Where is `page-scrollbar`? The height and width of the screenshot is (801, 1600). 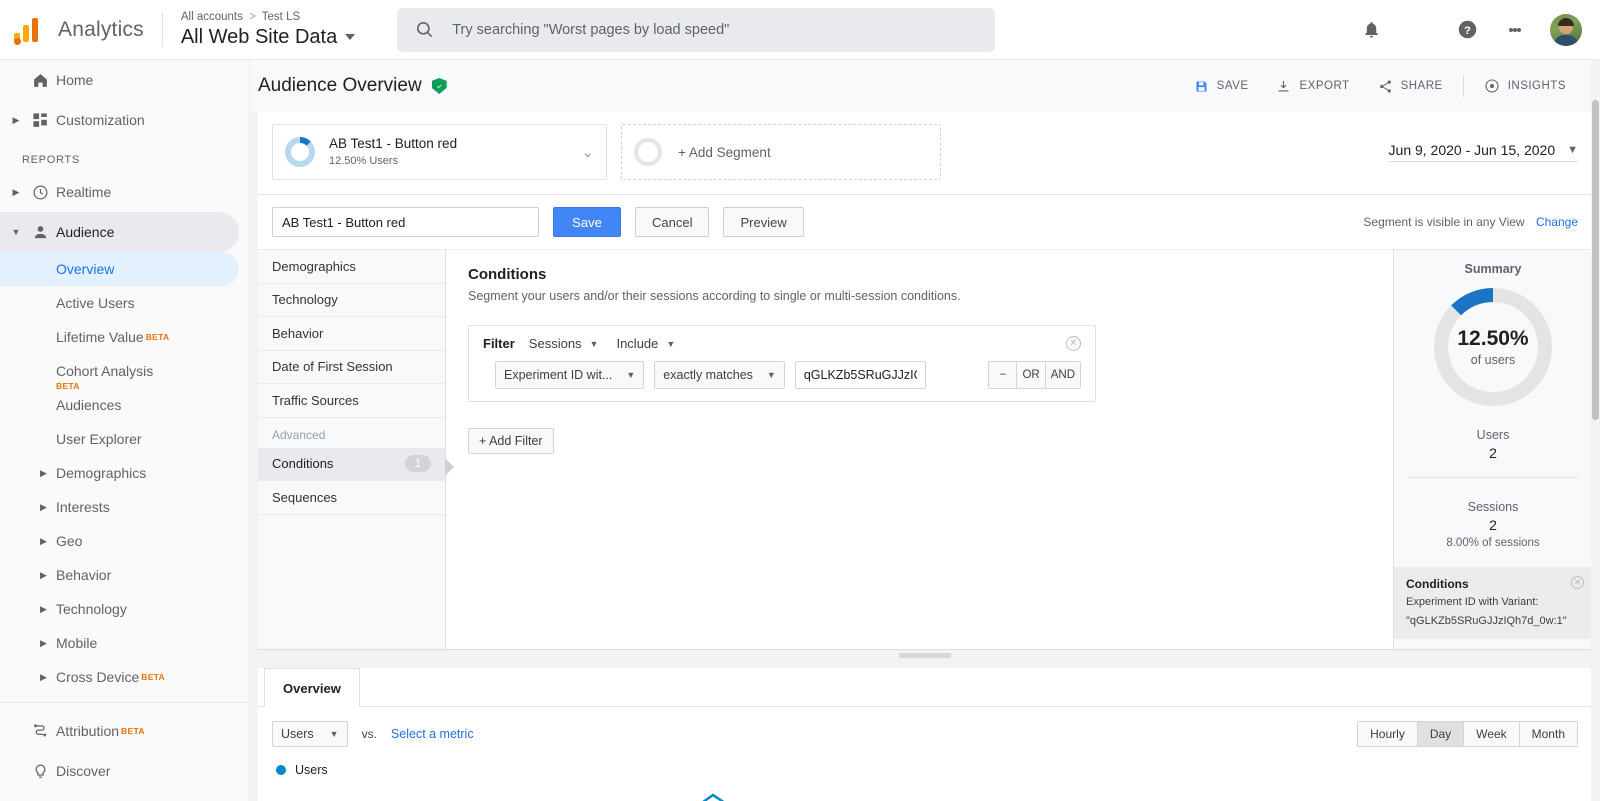
page-scrollbar is located at coordinates (1595, 430).